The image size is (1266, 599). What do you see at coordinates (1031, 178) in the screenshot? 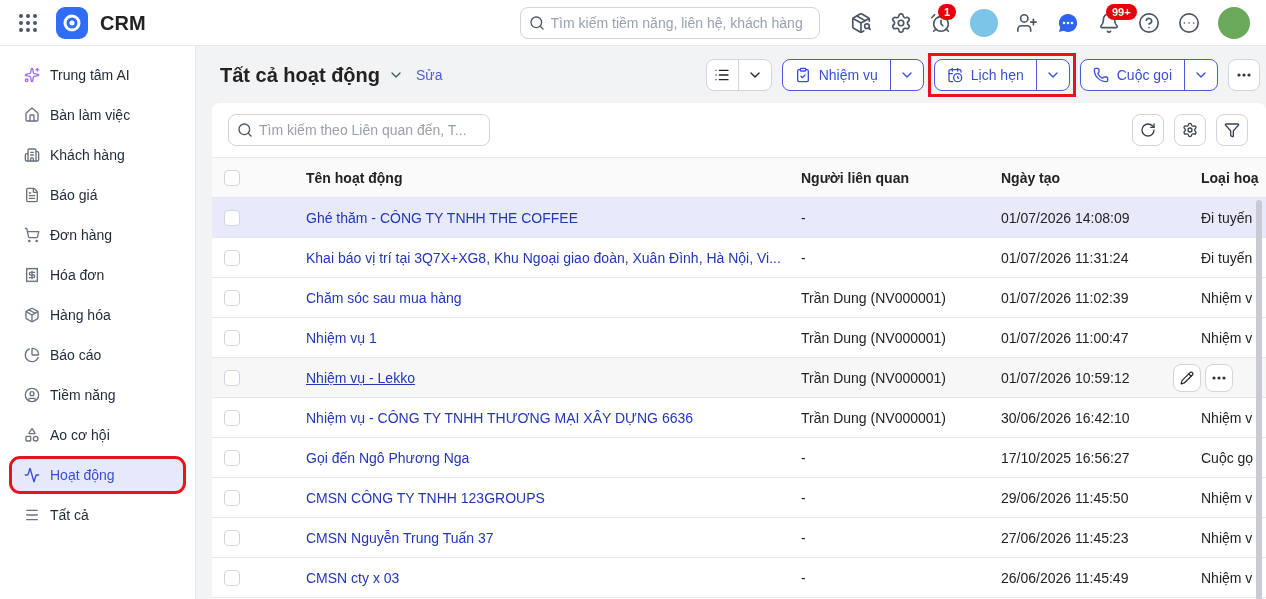
I see `column-header: Ngày tạo` at bounding box center [1031, 178].